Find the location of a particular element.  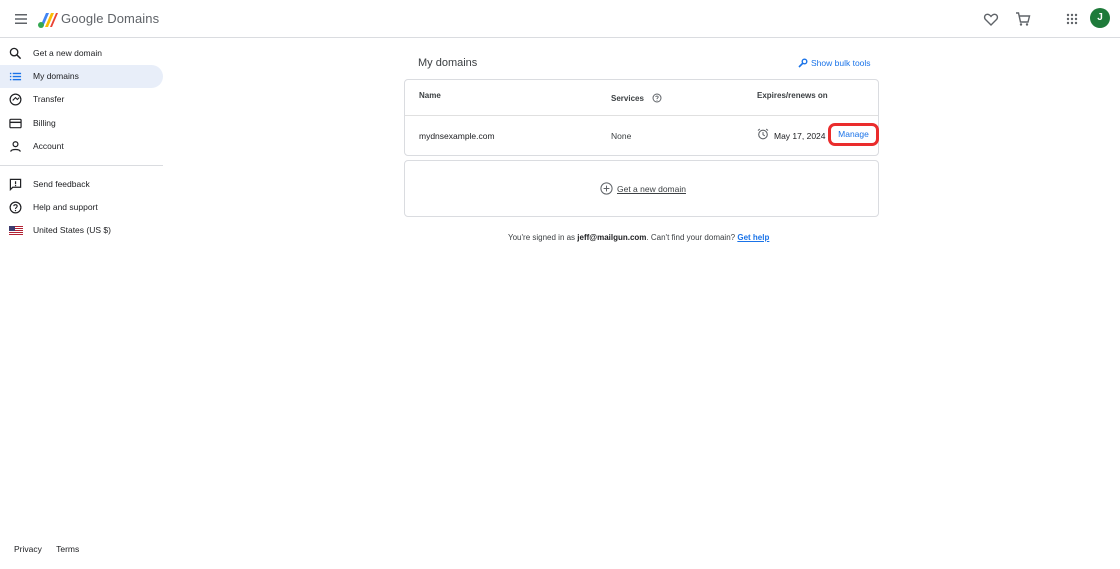

manage-highlight: Manage is located at coordinates (853, 134).